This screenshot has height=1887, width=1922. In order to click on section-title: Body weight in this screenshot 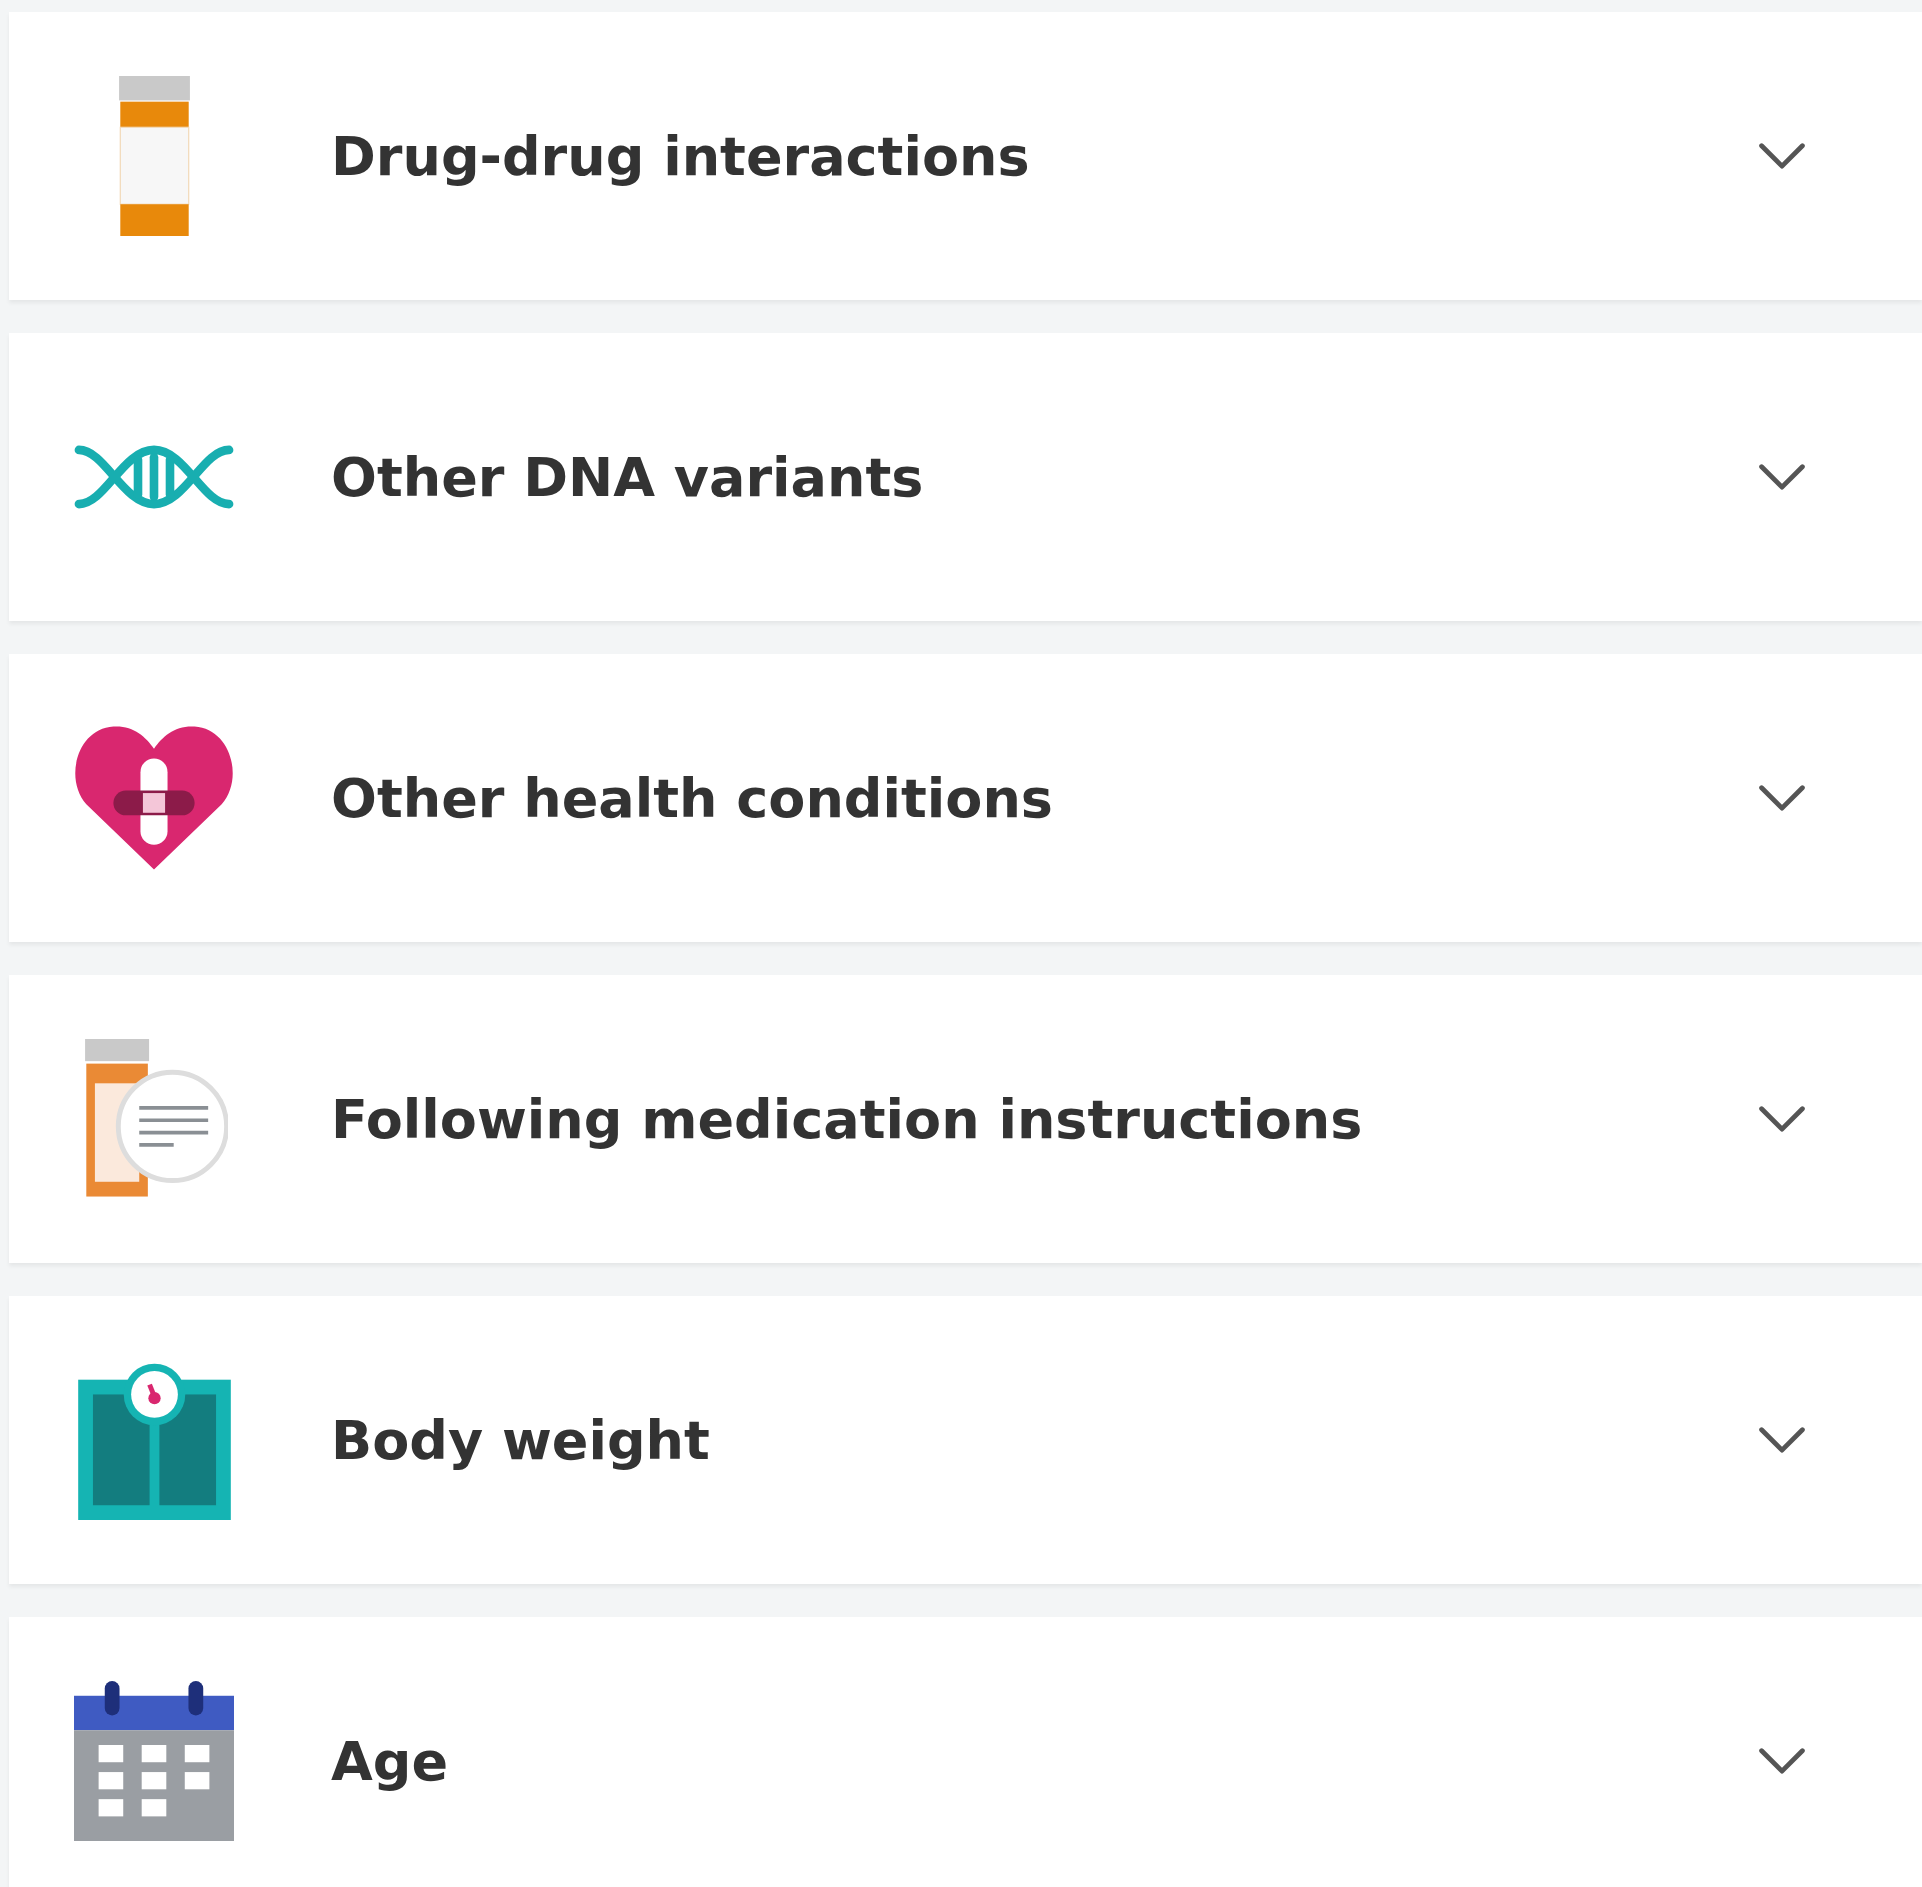, I will do `click(521, 1440)`.